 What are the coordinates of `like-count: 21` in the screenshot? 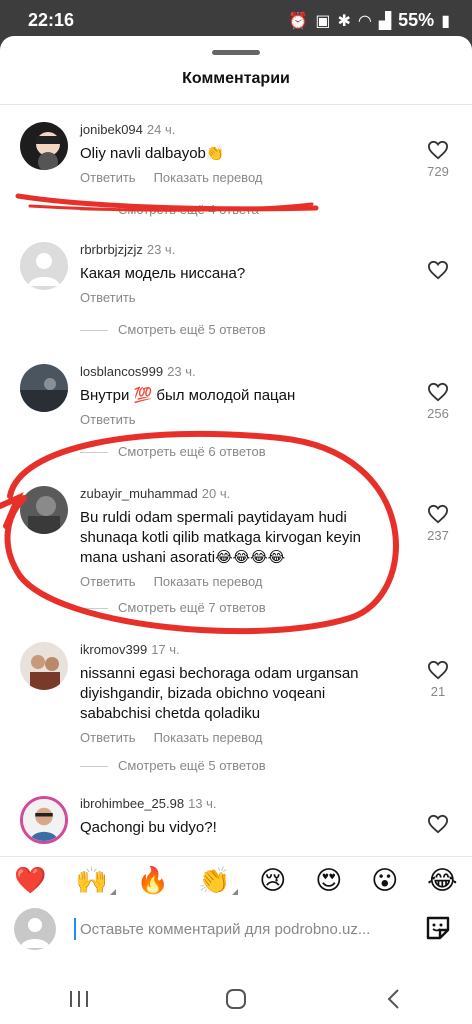 It's located at (438, 691).